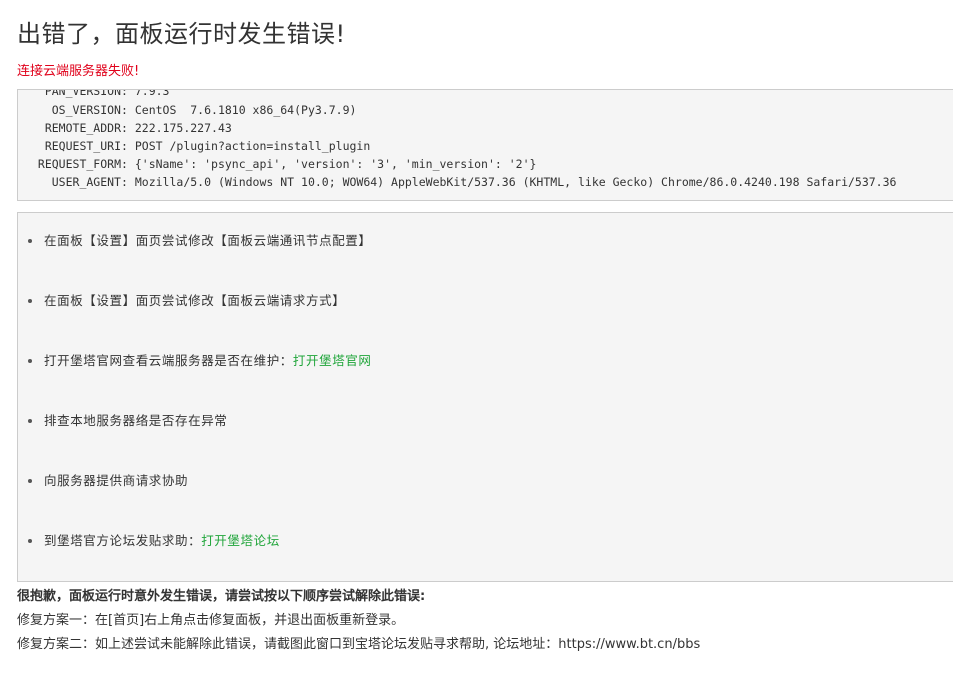  What do you see at coordinates (116, 480) in the screenshot?
I see `tip-text: 向服务器提供商请求协助` at bounding box center [116, 480].